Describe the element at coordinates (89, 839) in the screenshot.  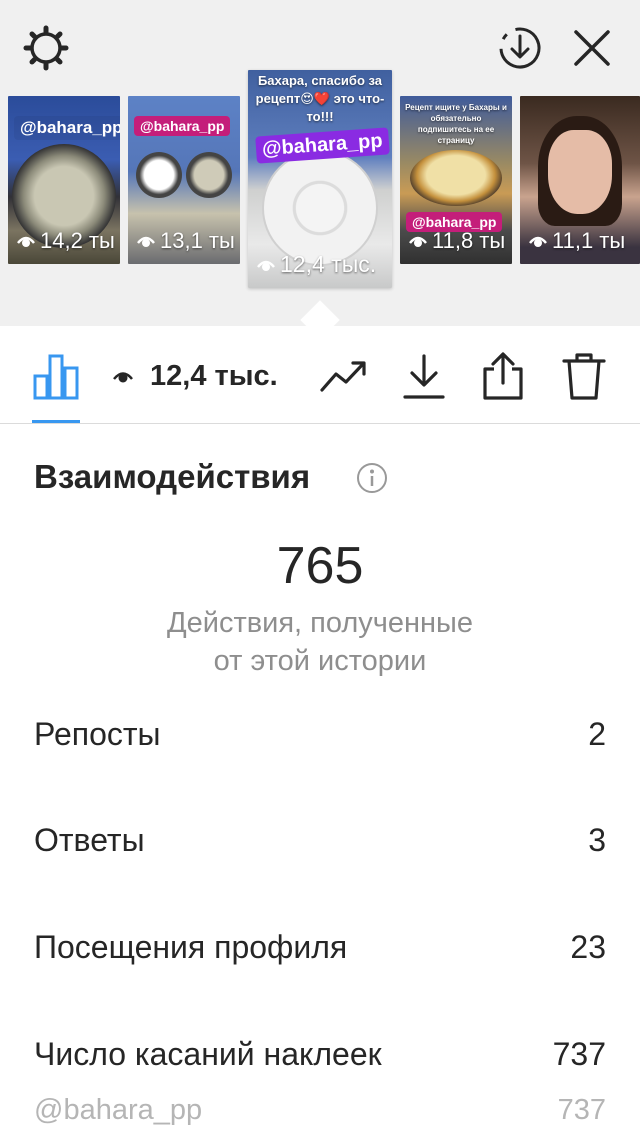
I see `metric-label: Ответы` at that location.